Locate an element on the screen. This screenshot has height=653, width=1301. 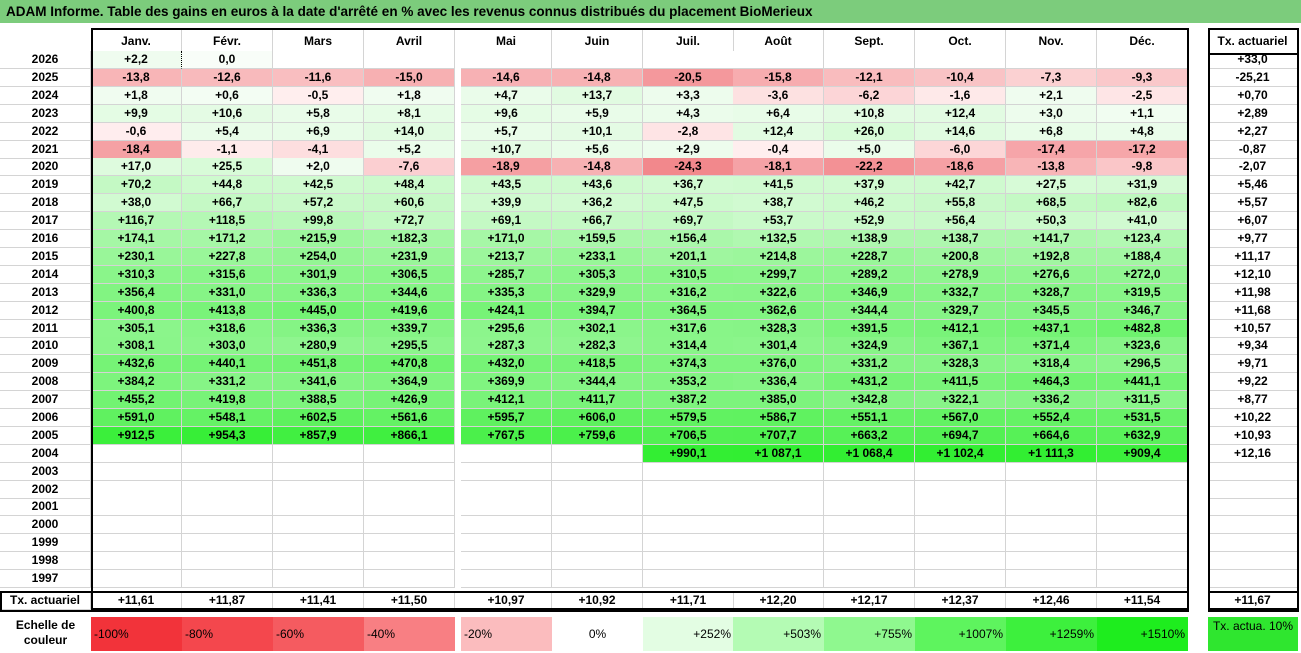
gain-cell: +5,0 is located at coordinates (869, 150).